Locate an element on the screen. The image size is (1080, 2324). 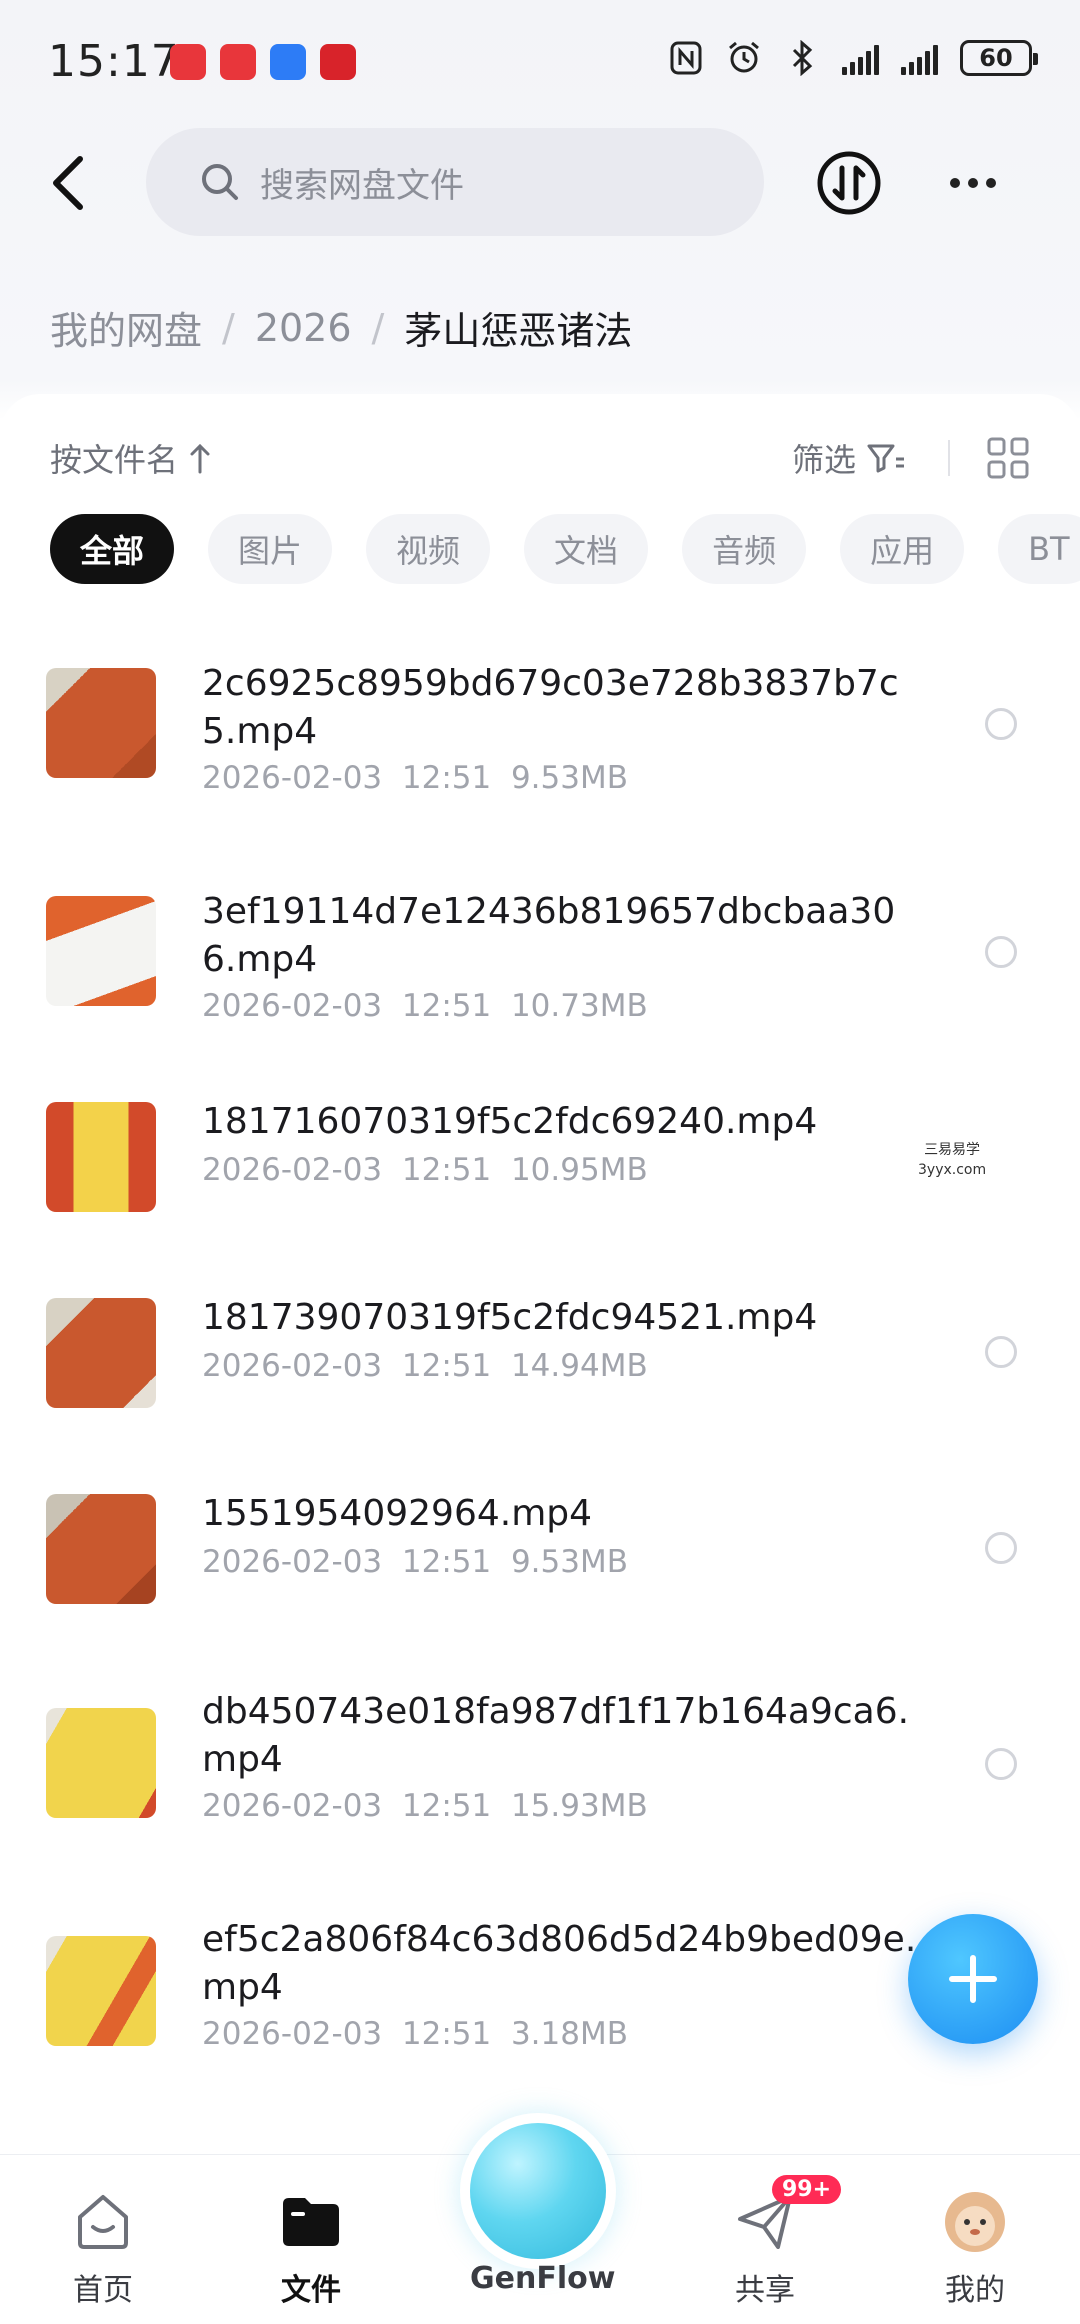
file-name: 1551954092964.mp4 is located at coordinates (397, 1513).